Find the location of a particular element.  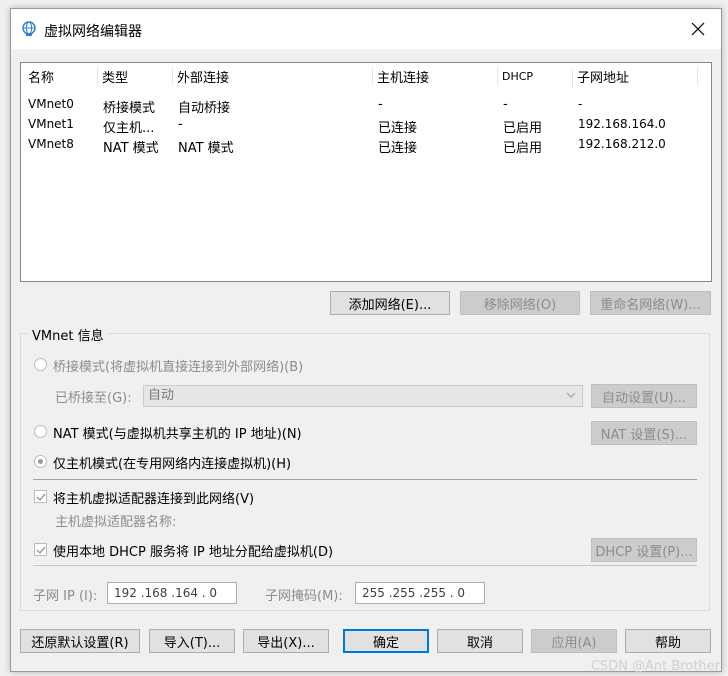

table-row: VMnet0 桥接模式 自动桥接 - - - is located at coordinates (366, 107).